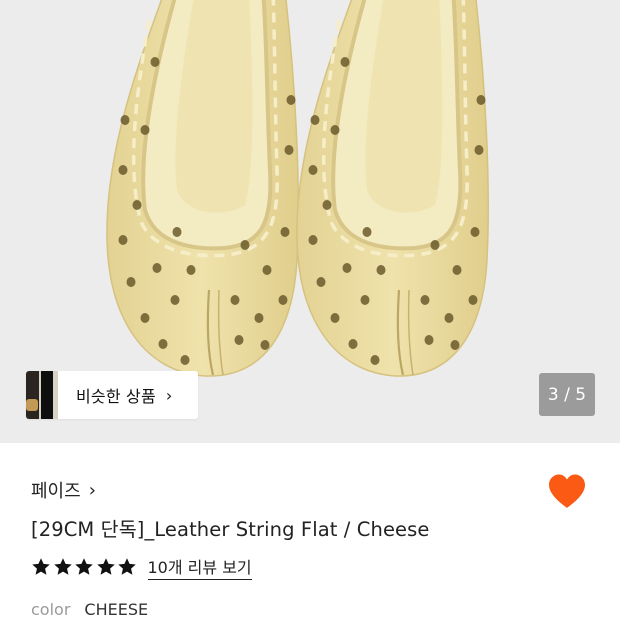 The image size is (620, 620). Describe the element at coordinates (56, 491) in the screenshot. I see `brand-name: 페이즈` at that location.